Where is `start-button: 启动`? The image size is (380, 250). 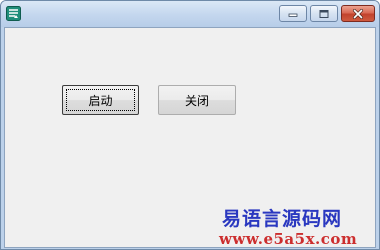
start-button: 启动 is located at coordinates (100, 100).